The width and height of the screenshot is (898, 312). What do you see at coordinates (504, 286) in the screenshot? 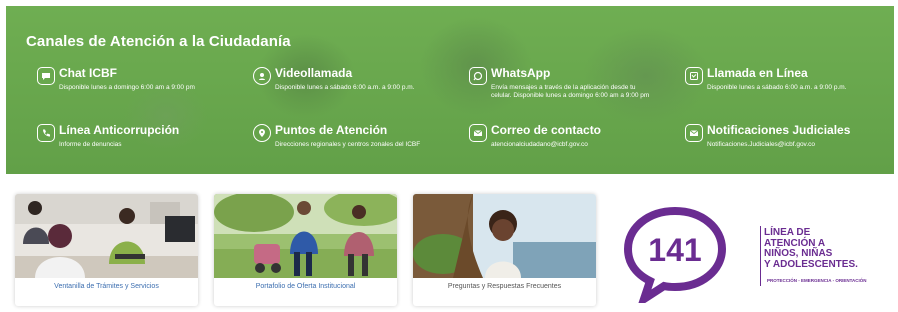
I see `card-label: Preguntas y Respuestas Frecuentes` at bounding box center [504, 286].